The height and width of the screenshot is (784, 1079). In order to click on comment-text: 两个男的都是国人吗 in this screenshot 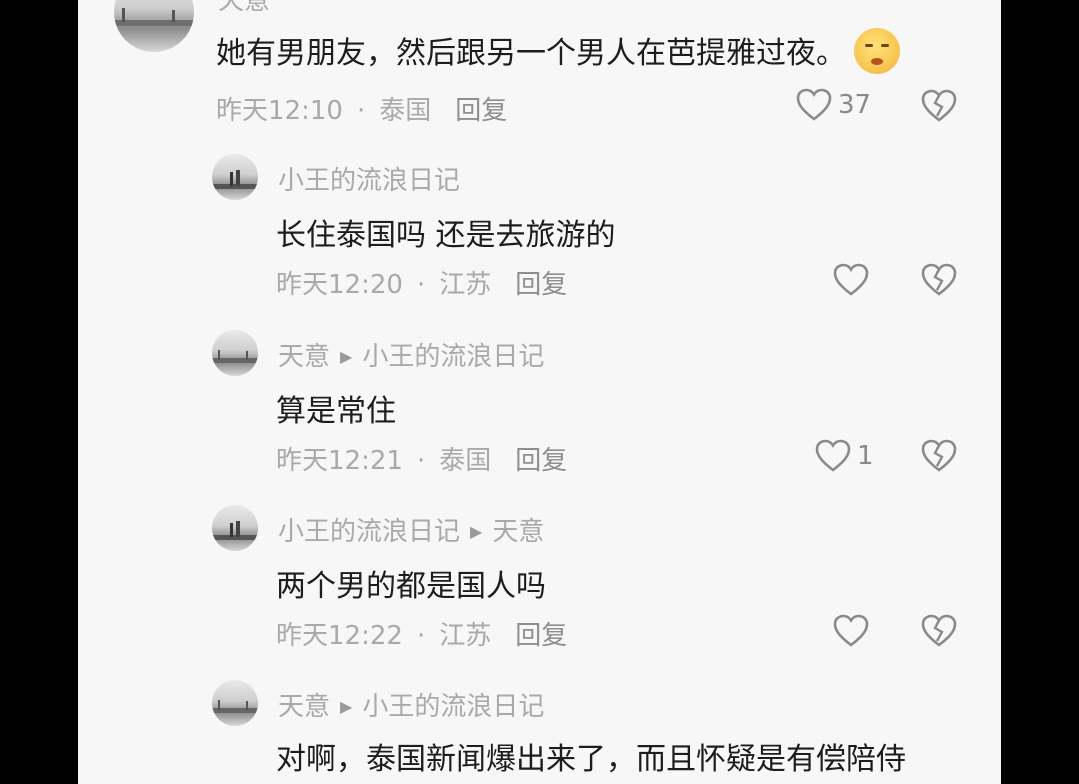, I will do `click(411, 586)`.